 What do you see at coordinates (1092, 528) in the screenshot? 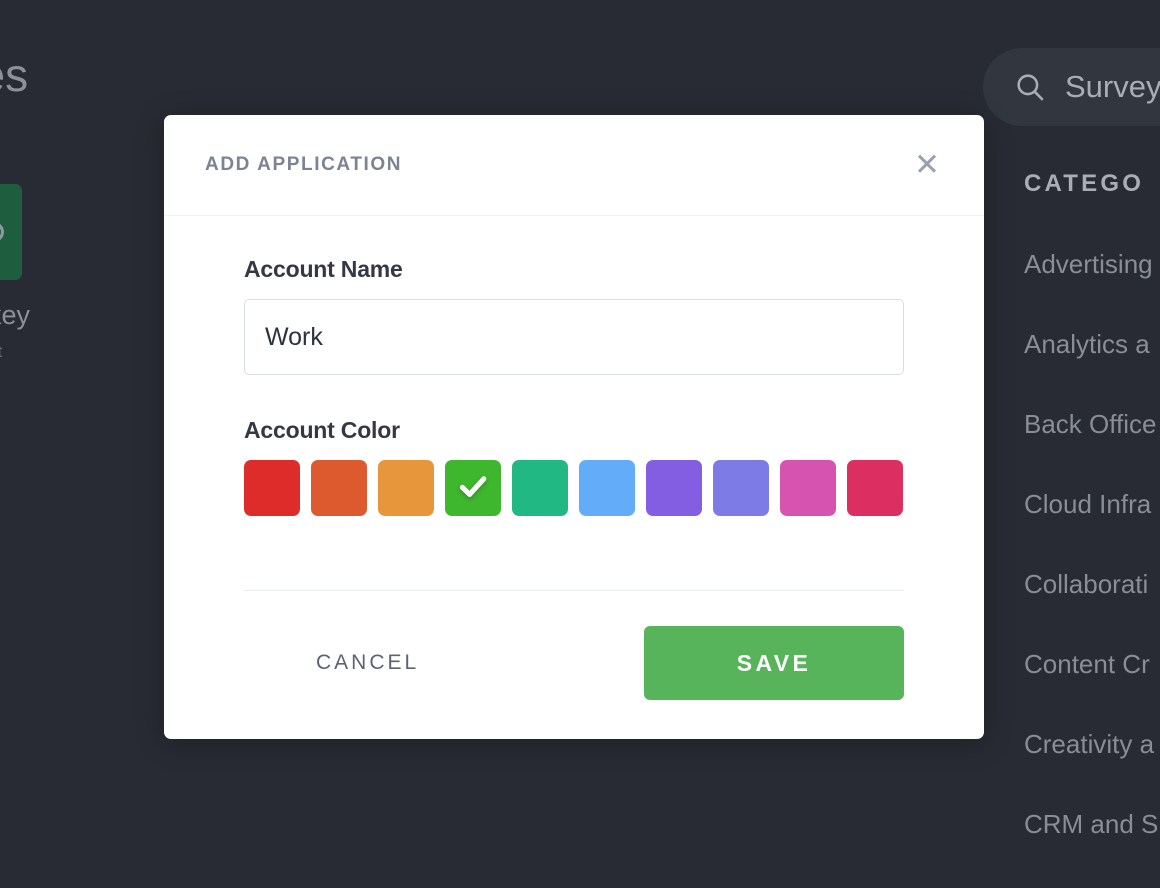
I see `category-item: Cloud Infra` at bounding box center [1092, 528].